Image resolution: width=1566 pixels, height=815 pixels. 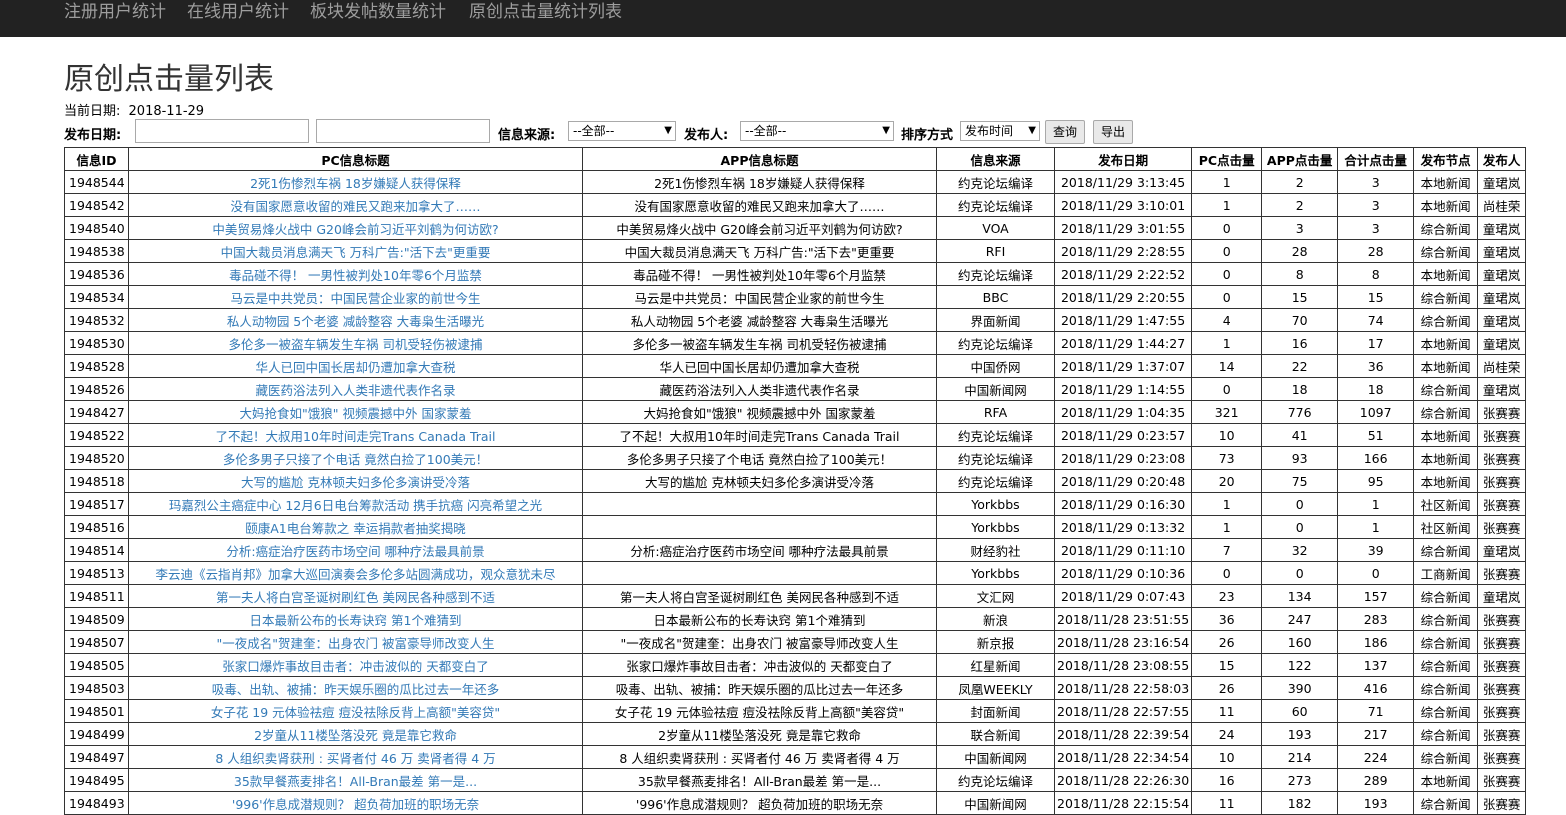 What do you see at coordinates (1123, 688) in the screenshot?
I see `cell-publish-date: 2018/11/28 22:58:03` at bounding box center [1123, 688].